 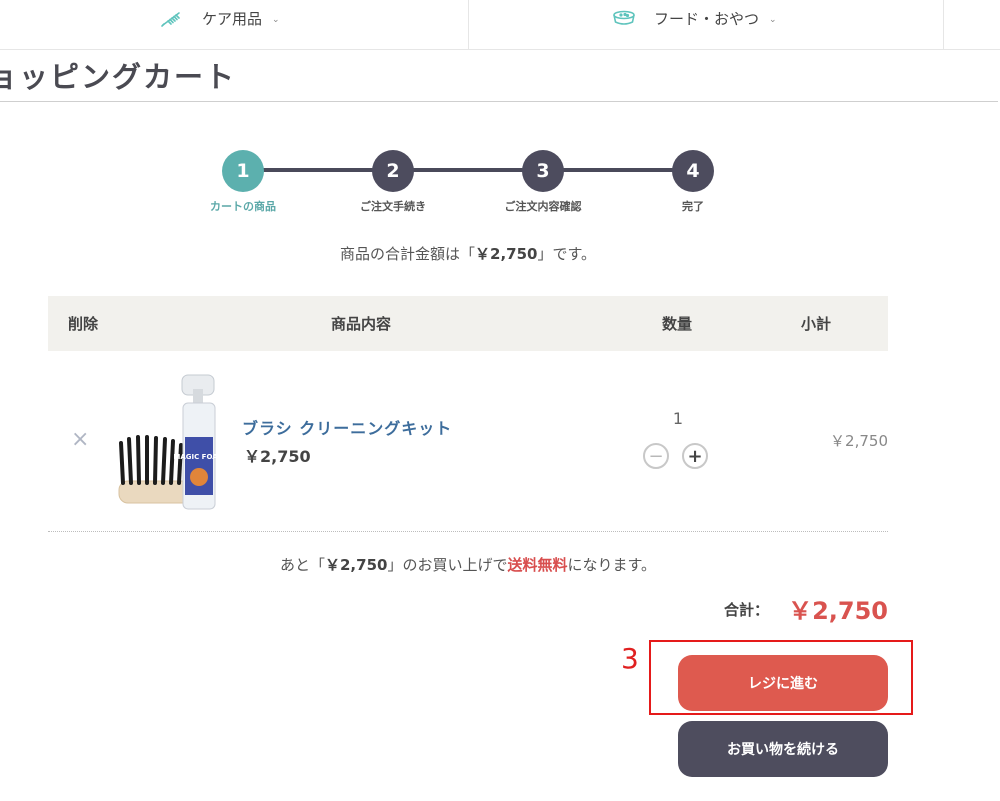 What do you see at coordinates (447, 565) in the screenshot?
I see `shipping-middle: 」のお買い上げで` at bounding box center [447, 565].